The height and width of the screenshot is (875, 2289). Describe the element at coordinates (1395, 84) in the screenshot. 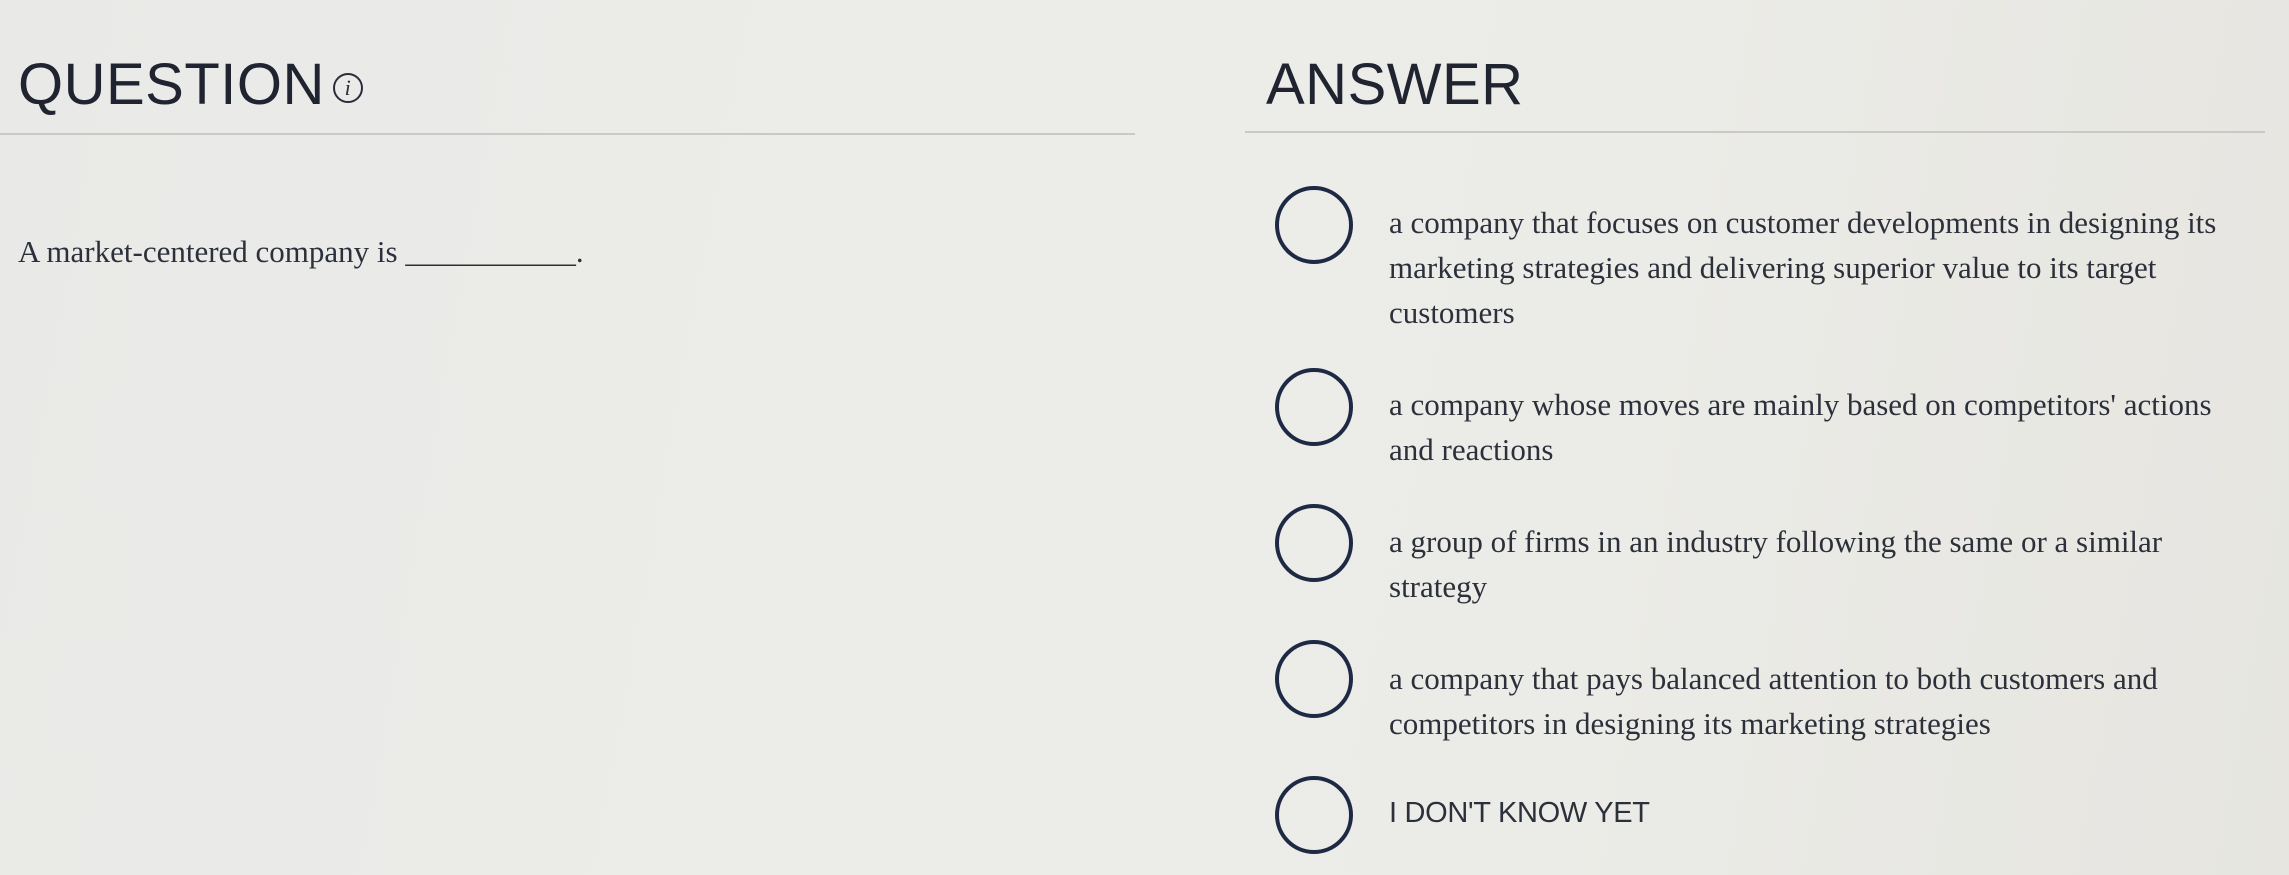

I see `answer-heading: ANSWER` at that location.